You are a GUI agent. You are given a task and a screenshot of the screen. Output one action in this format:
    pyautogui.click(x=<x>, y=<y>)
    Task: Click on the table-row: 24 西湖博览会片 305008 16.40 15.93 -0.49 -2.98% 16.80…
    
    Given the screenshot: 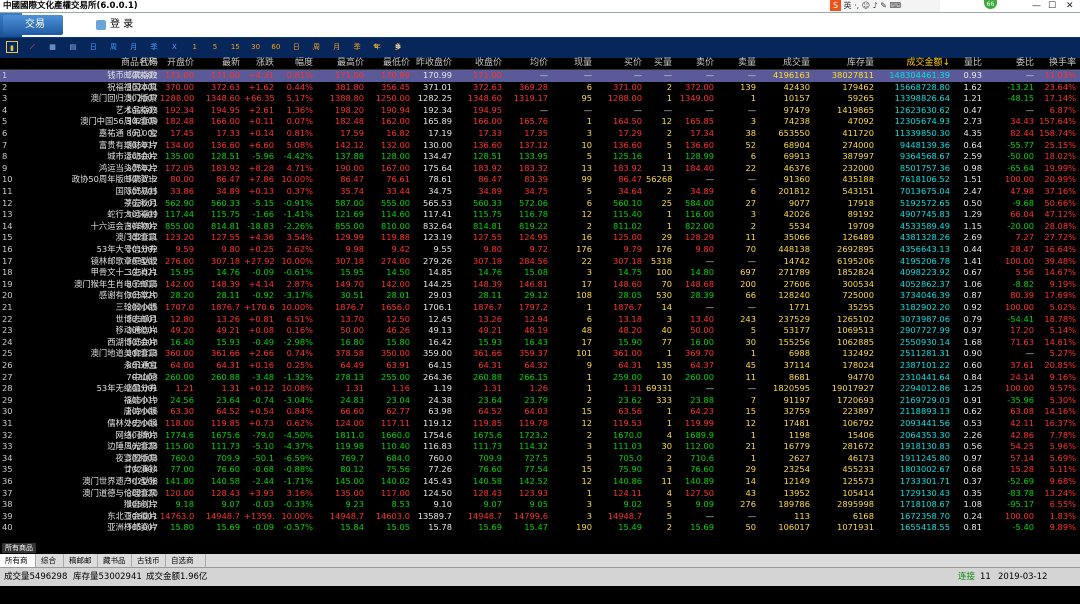 What is the action you would take?
    pyautogui.click(x=540, y=343)
    